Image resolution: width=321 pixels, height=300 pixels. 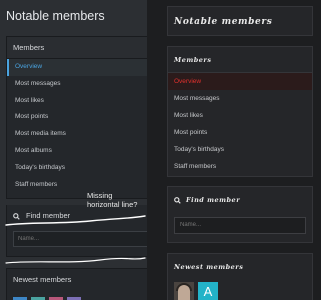 What do you see at coordinates (100, 195) in the screenshot?
I see `annotation-line-1: Missing` at bounding box center [100, 195].